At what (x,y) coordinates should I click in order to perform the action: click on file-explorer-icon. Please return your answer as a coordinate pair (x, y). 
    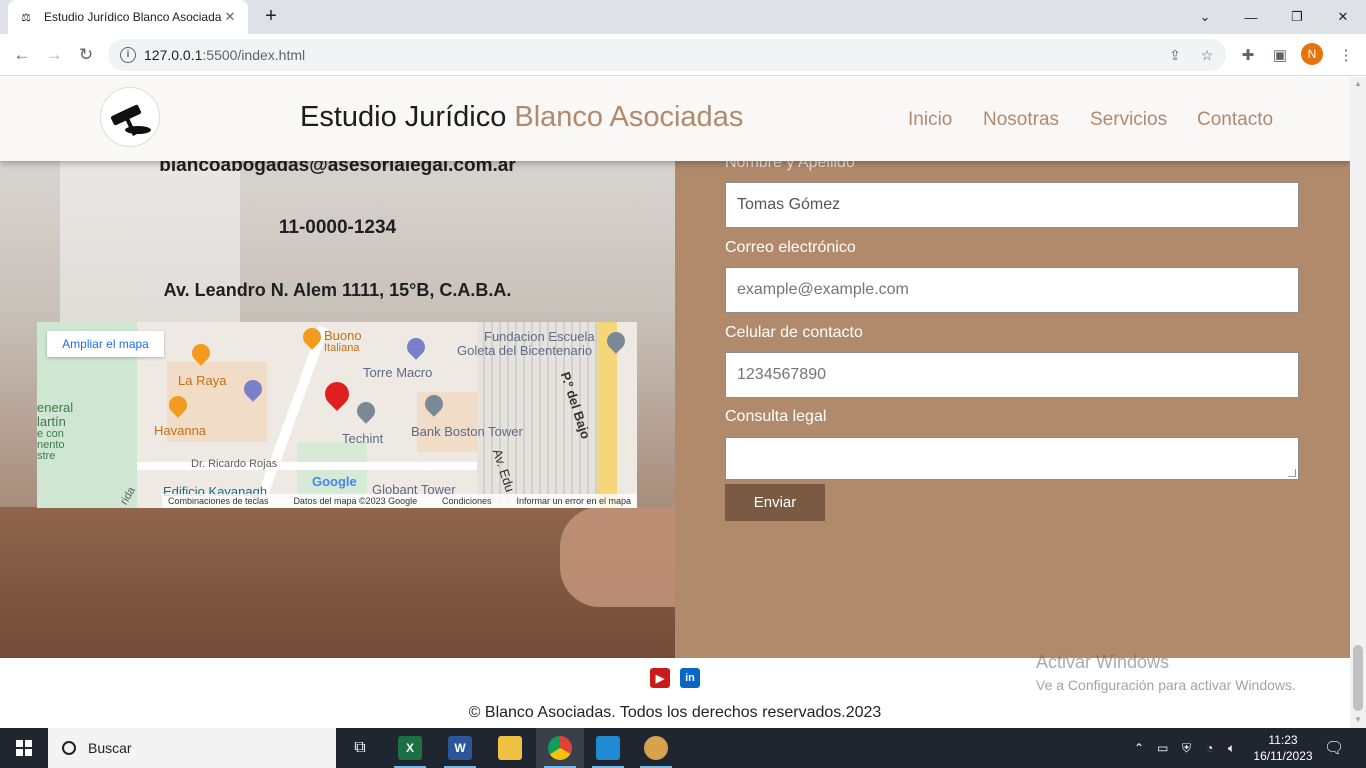
    Looking at the image, I should click on (510, 748).